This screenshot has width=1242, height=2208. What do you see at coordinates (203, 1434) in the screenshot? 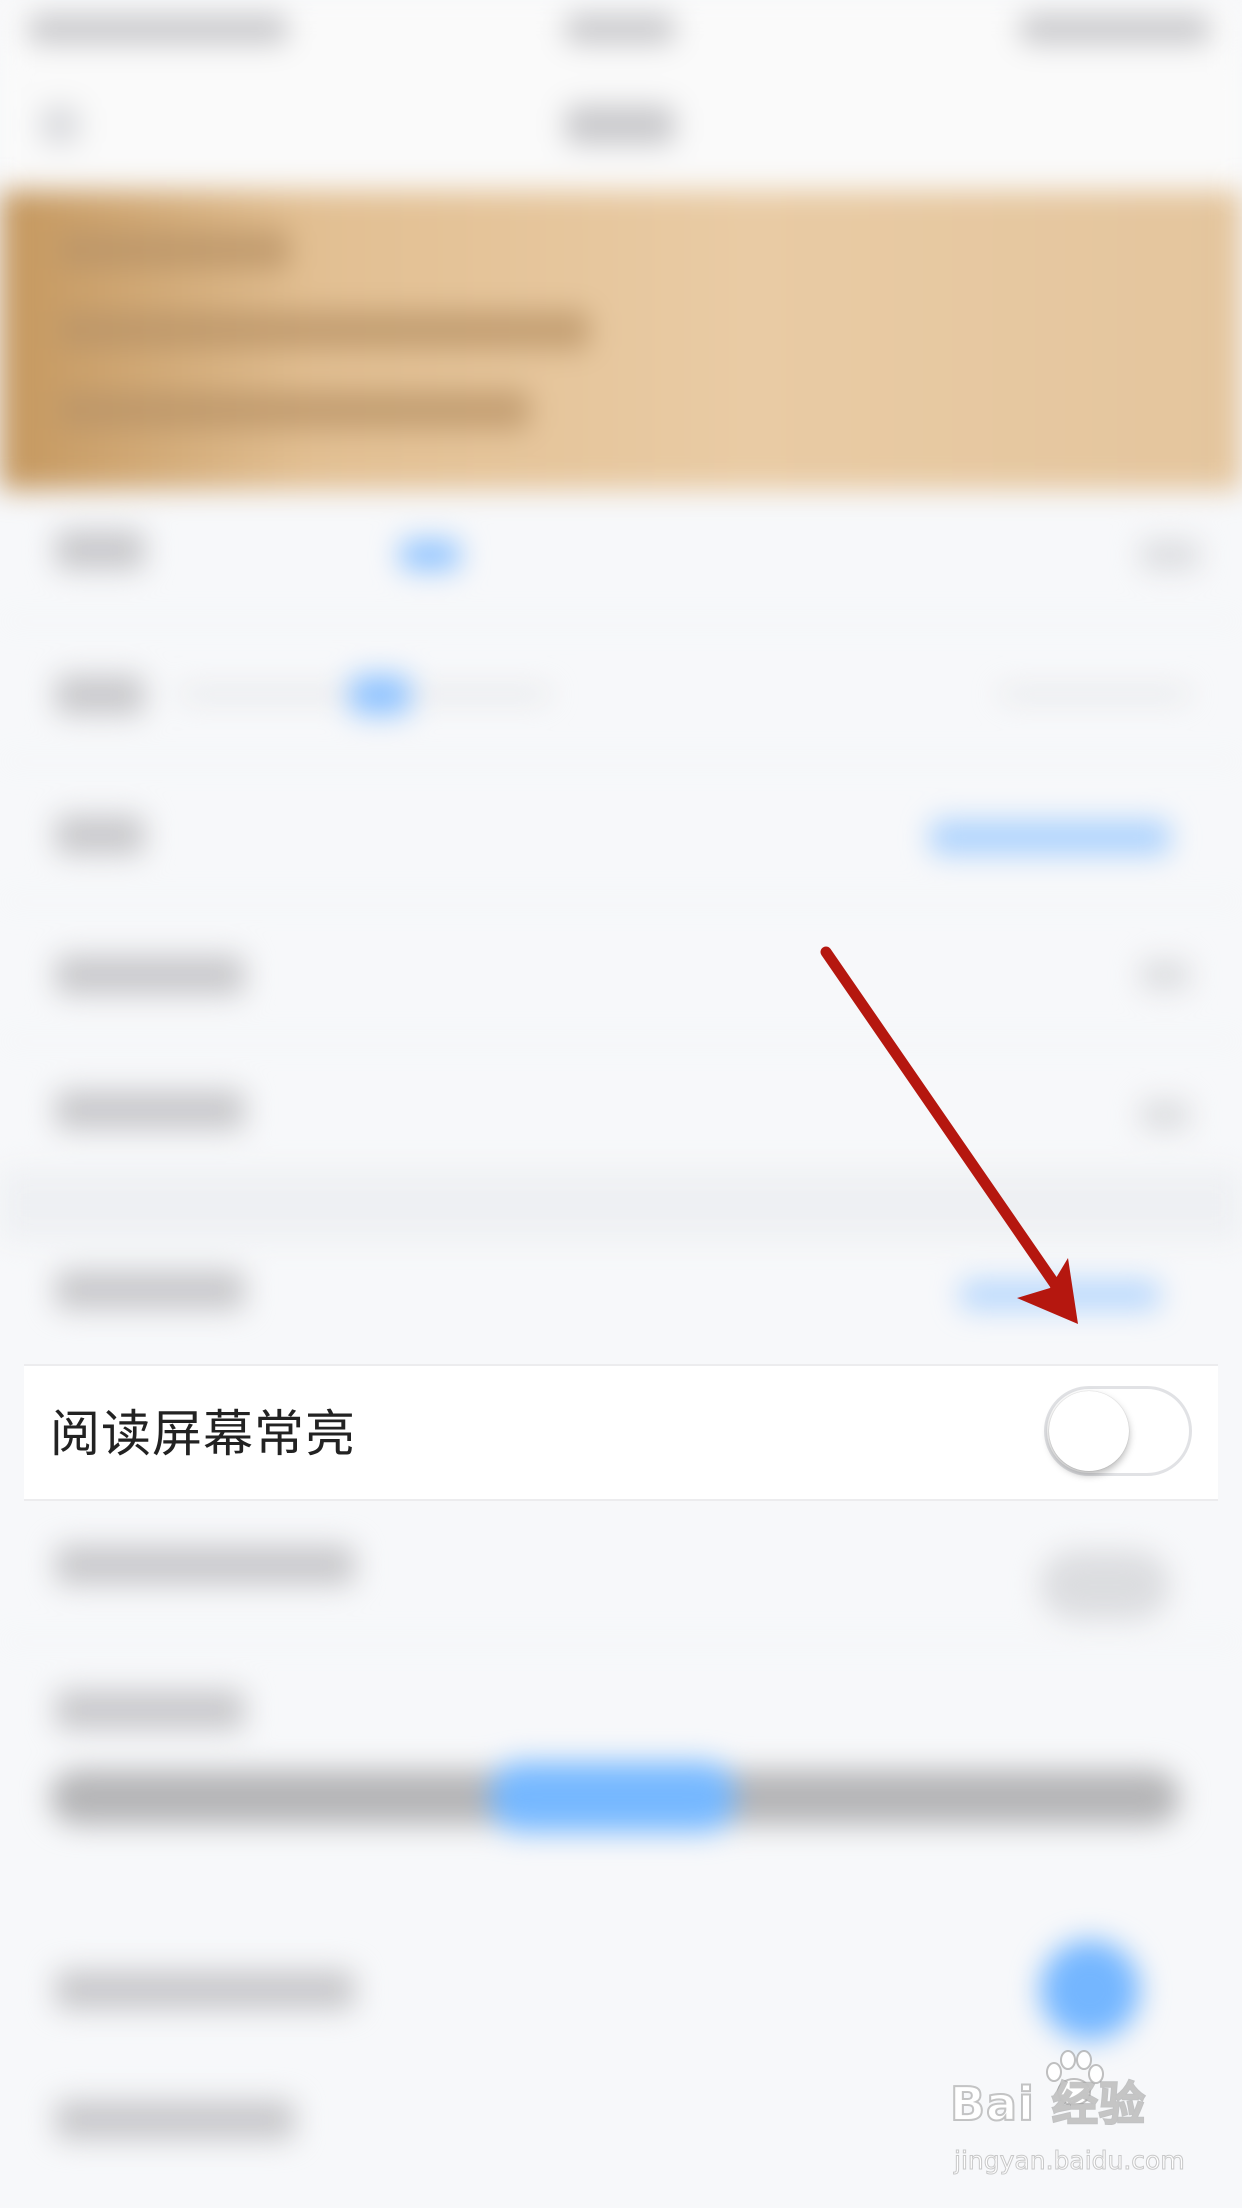
I see `settings-row-label: 阅读屏幕常亮` at bounding box center [203, 1434].